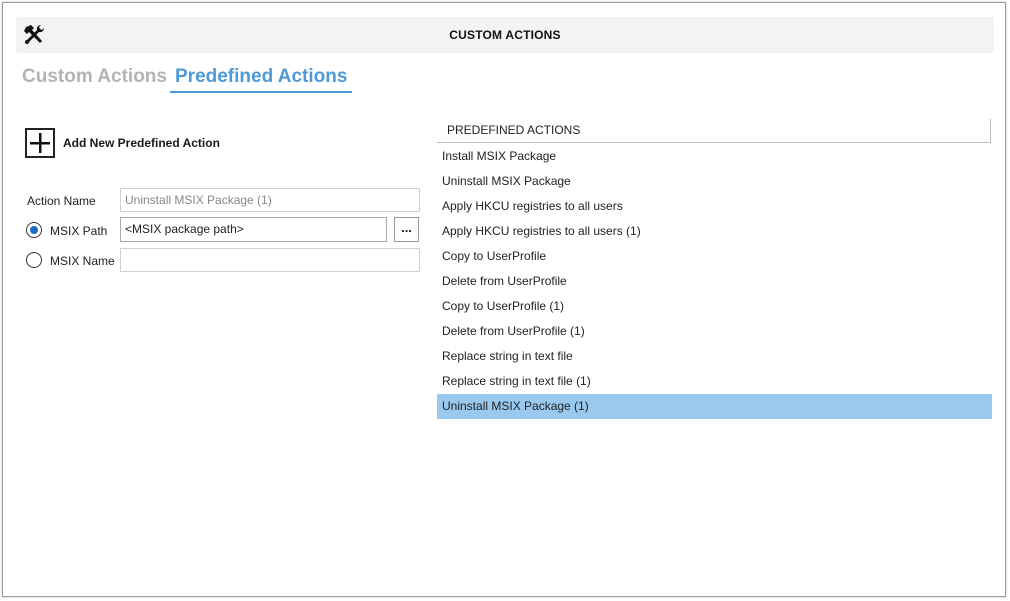 The width and height of the screenshot is (1010, 601). What do you see at coordinates (714, 231) in the screenshot?
I see `list-item: Apply HKCU registries to all users (1)` at bounding box center [714, 231].